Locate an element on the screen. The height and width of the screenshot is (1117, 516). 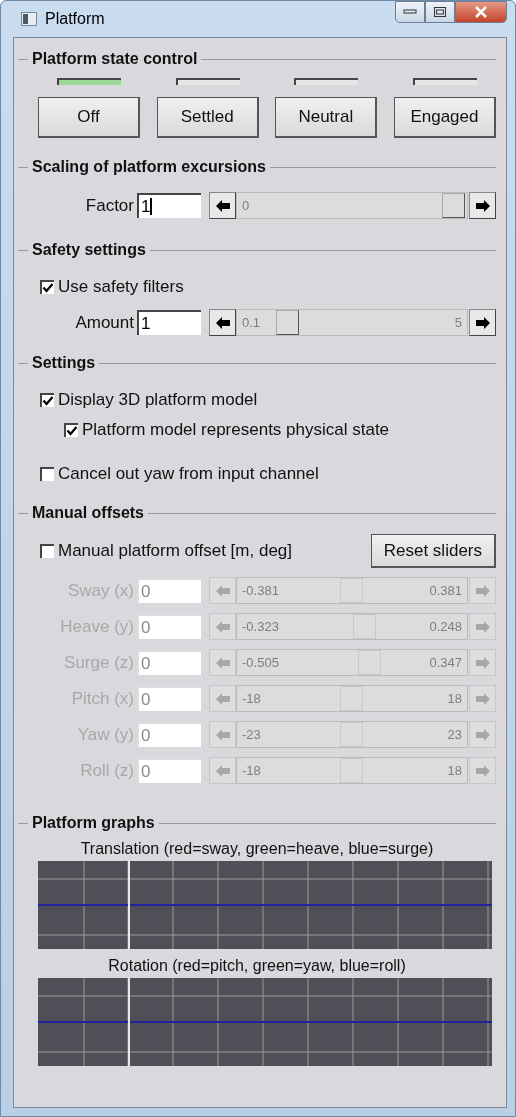
graph-caption: Rotation (red=pitch, green=yaw, blue=roll) is located at coordinates (257, 966).